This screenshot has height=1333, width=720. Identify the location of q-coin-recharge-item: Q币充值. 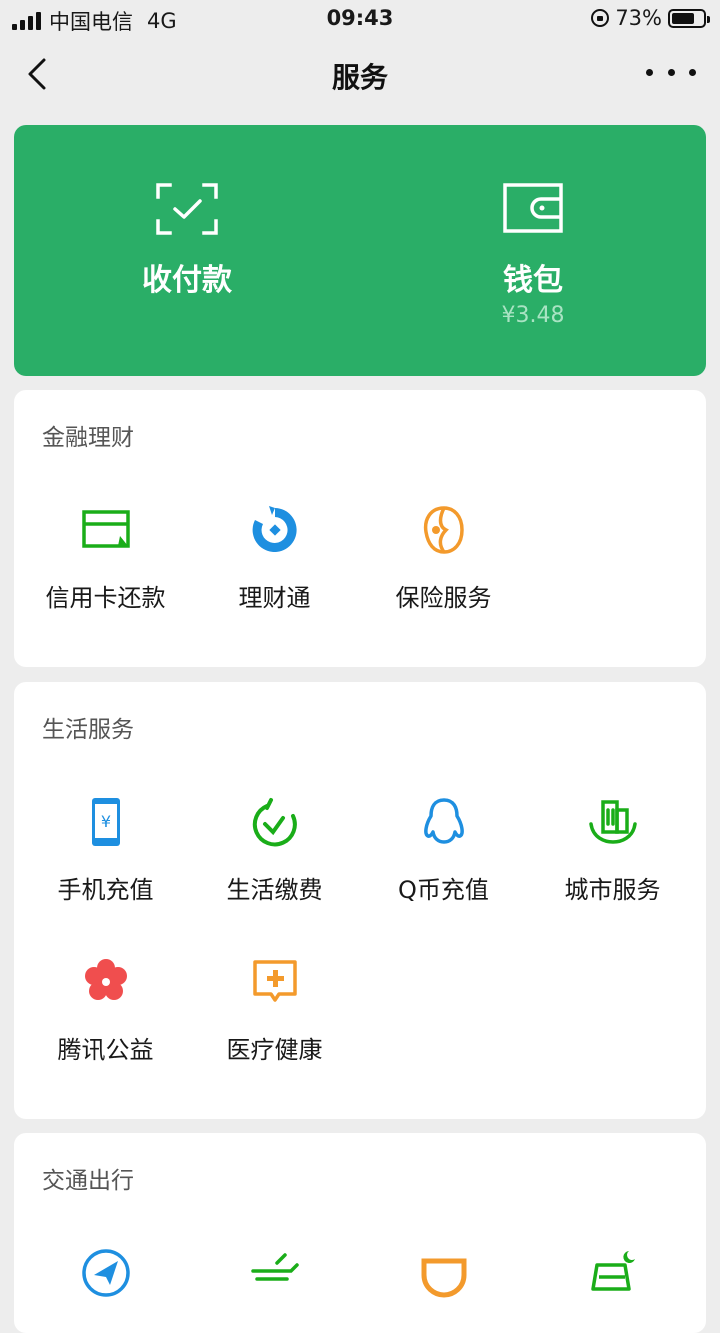
(443, 849).